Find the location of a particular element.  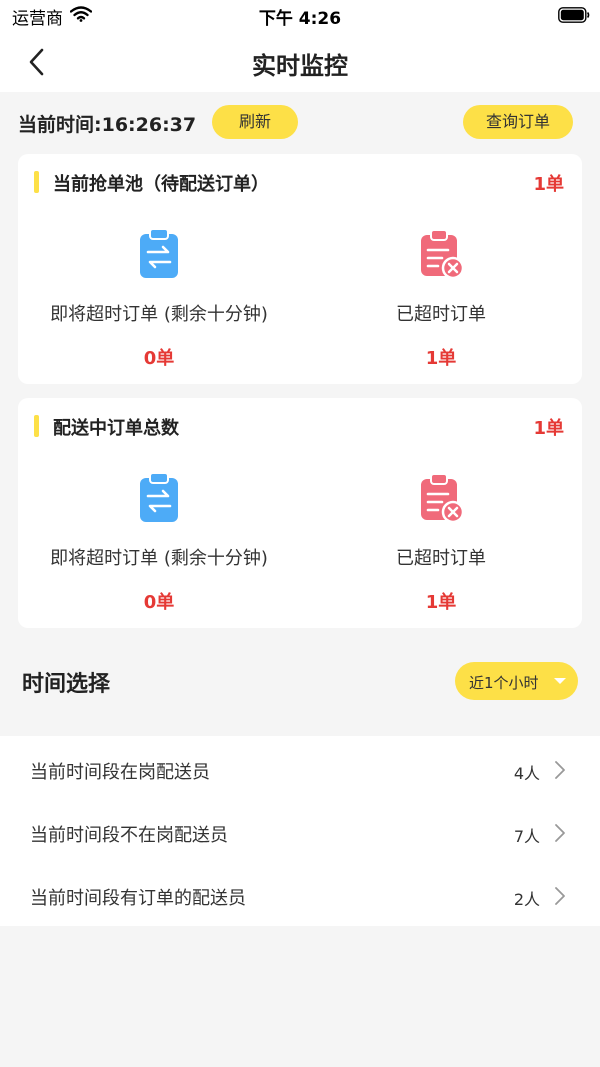

refresh-button: 刷新 is located at coordinates (255, 122).